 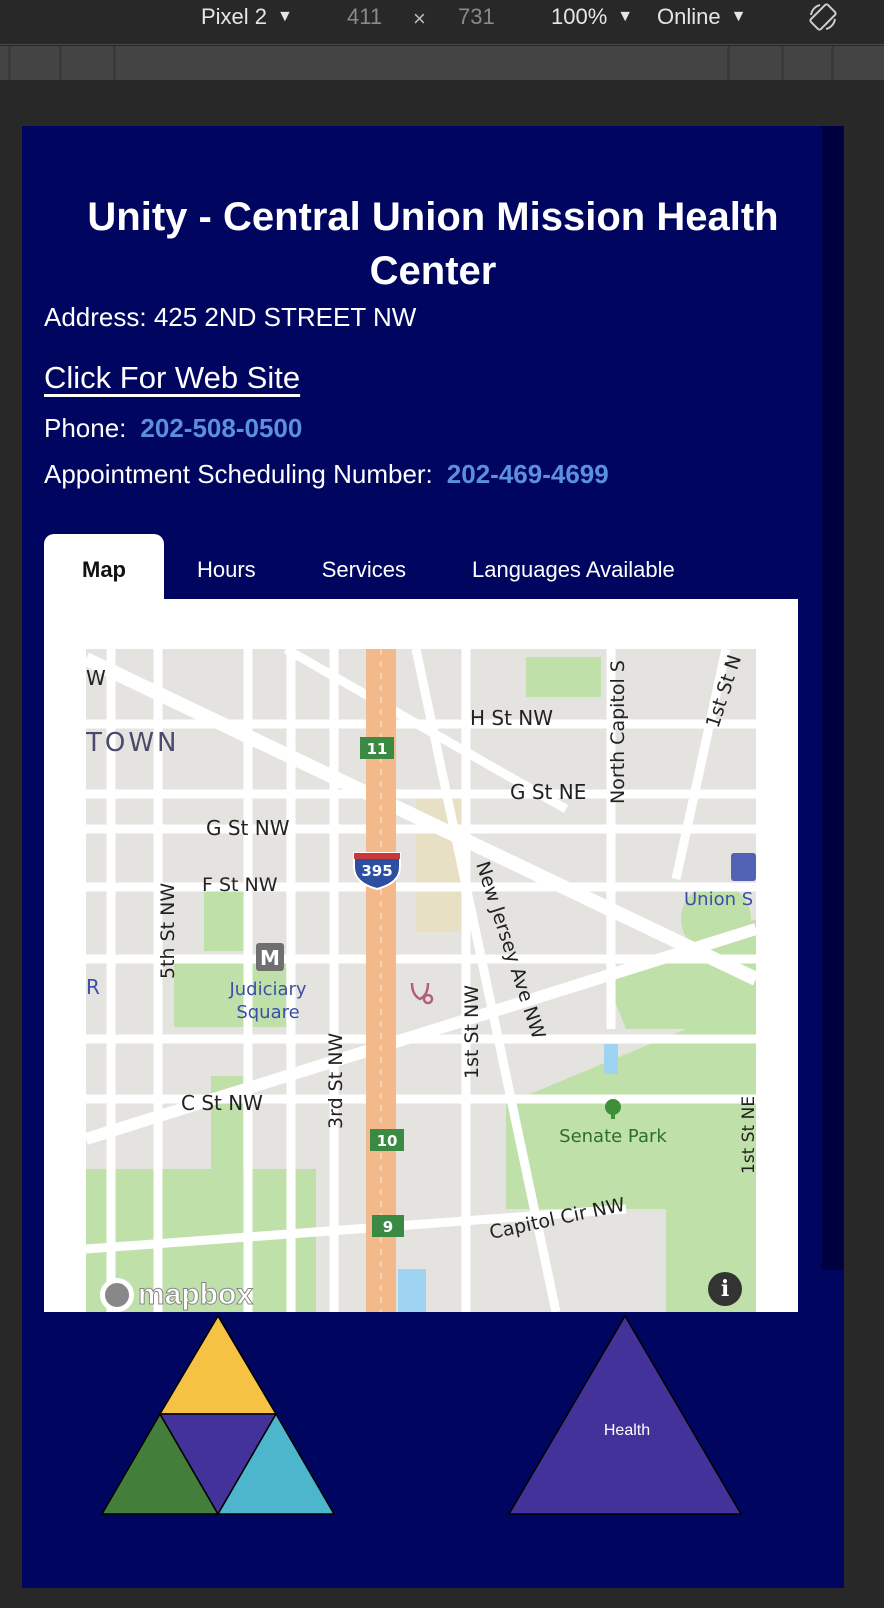 I want to click on mapbox-attribution: mapbox, so click(x=177, y=1295).